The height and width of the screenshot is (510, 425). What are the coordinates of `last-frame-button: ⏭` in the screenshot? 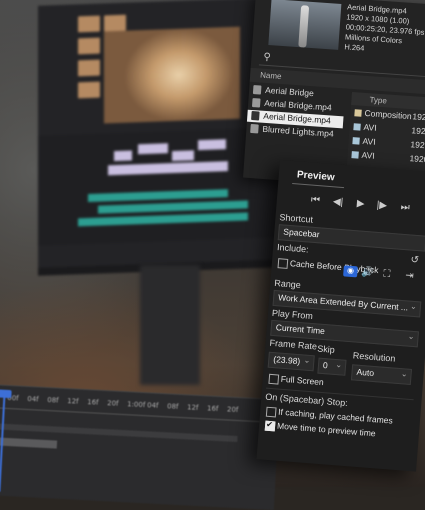 It's located at (405, 208).